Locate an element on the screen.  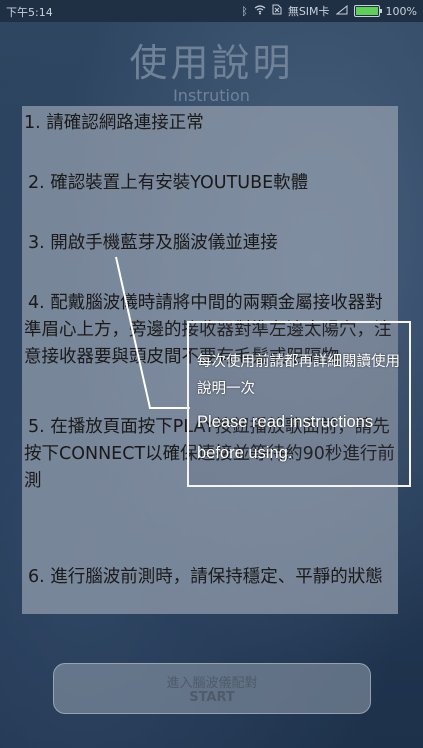
battery-fill is located at coordinates (366, 11).